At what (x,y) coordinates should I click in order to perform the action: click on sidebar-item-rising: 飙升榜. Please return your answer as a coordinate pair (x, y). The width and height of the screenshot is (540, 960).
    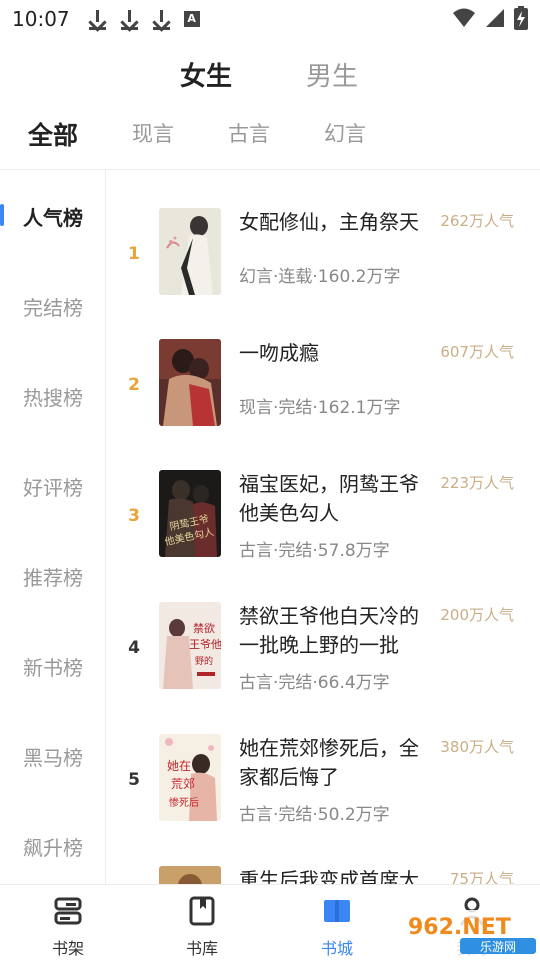
    Looking at the image, I should click on (53, 846).